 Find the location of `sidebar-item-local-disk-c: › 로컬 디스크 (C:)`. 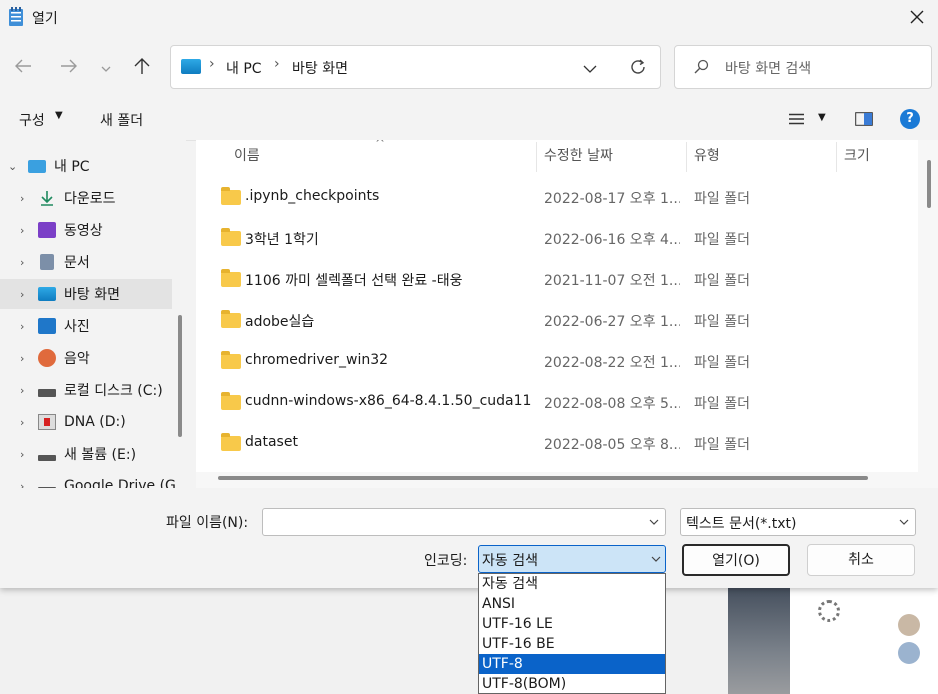

sidebar-item-local-disk-c: › 로컬 디스크 (C:) is located at coordinates (86, 390).